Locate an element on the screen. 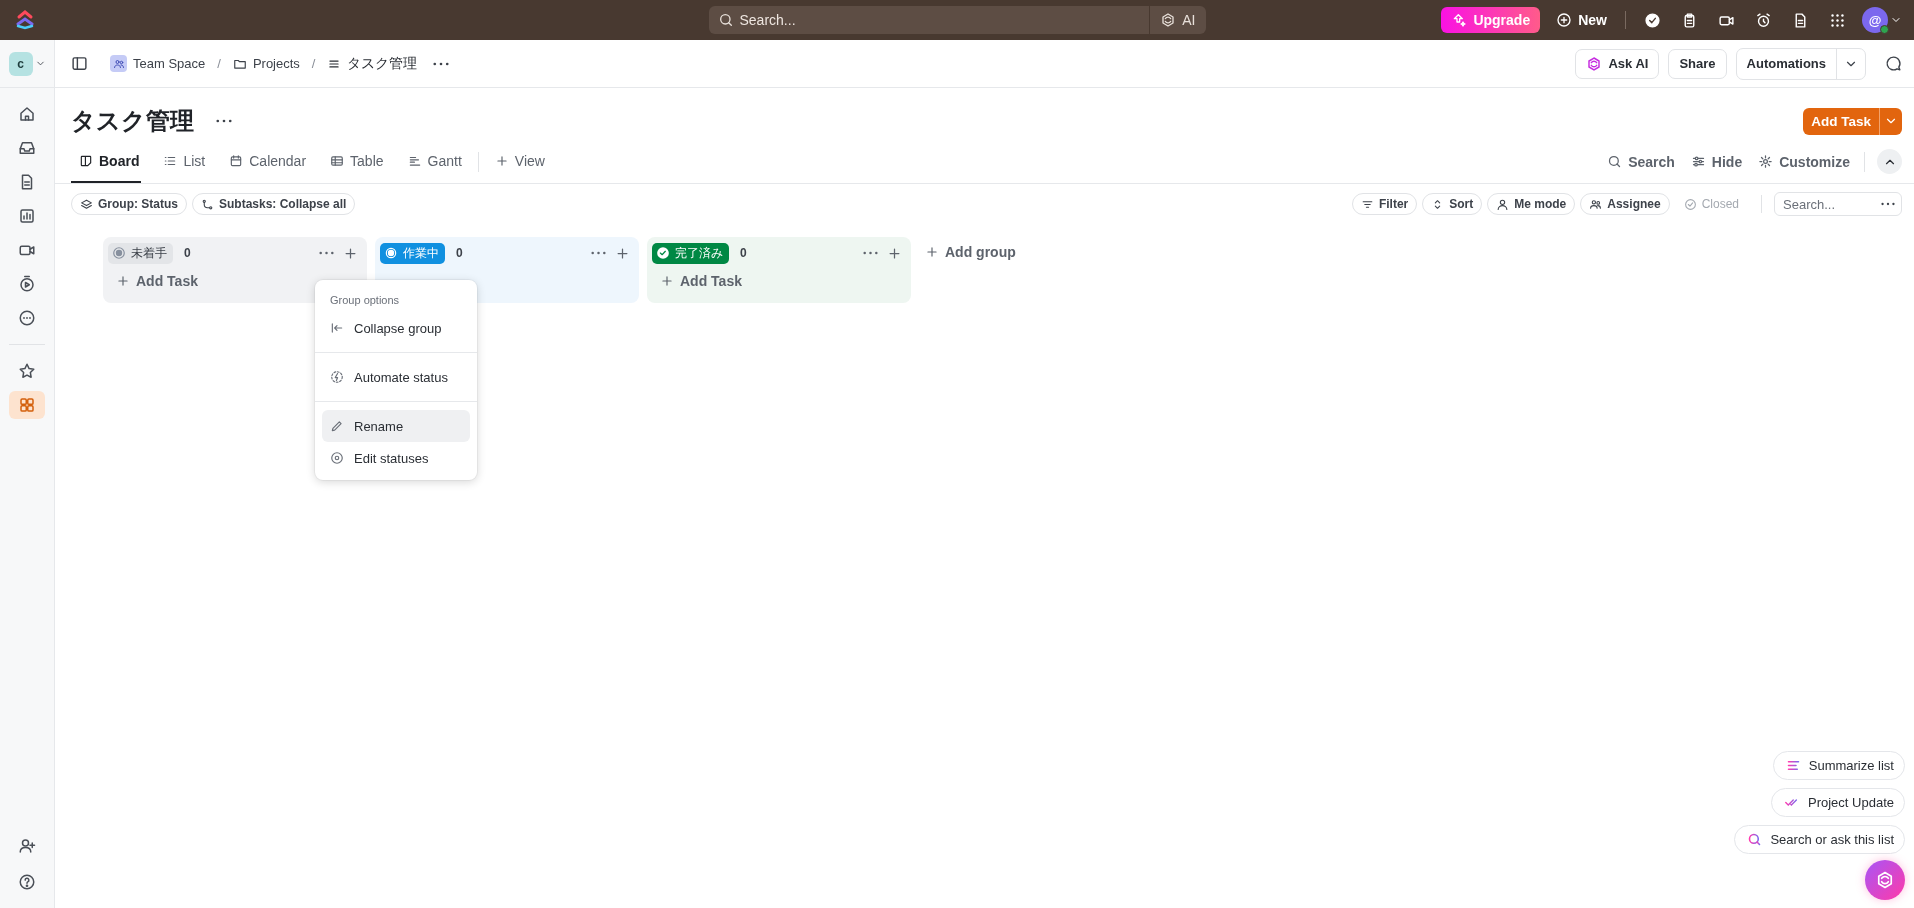 The width and height of the screenshot is (1914, 908). menu-item: Edit statuses is located at coordinates (396, 458).